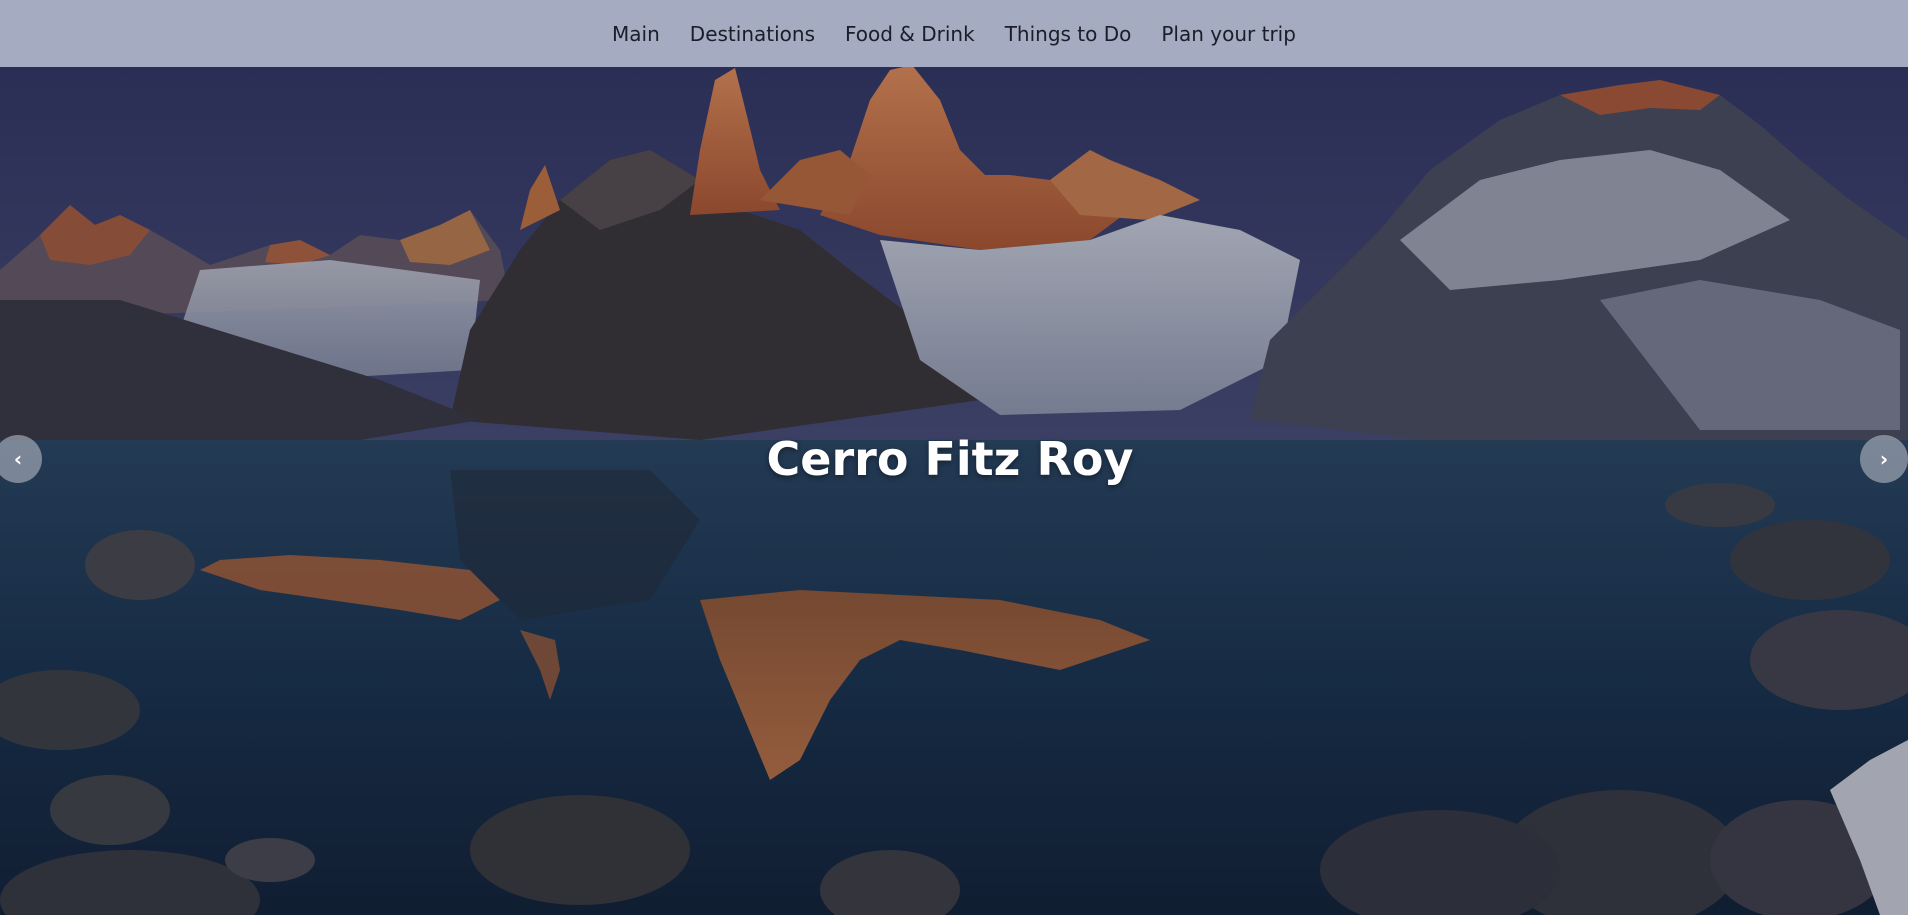 The width and height of the screenshot is (1908, 915). What do you see at coordinates (636, 34) in the screenshot?
I see `nav-item-main: Main` at bounding box center [636, 34].